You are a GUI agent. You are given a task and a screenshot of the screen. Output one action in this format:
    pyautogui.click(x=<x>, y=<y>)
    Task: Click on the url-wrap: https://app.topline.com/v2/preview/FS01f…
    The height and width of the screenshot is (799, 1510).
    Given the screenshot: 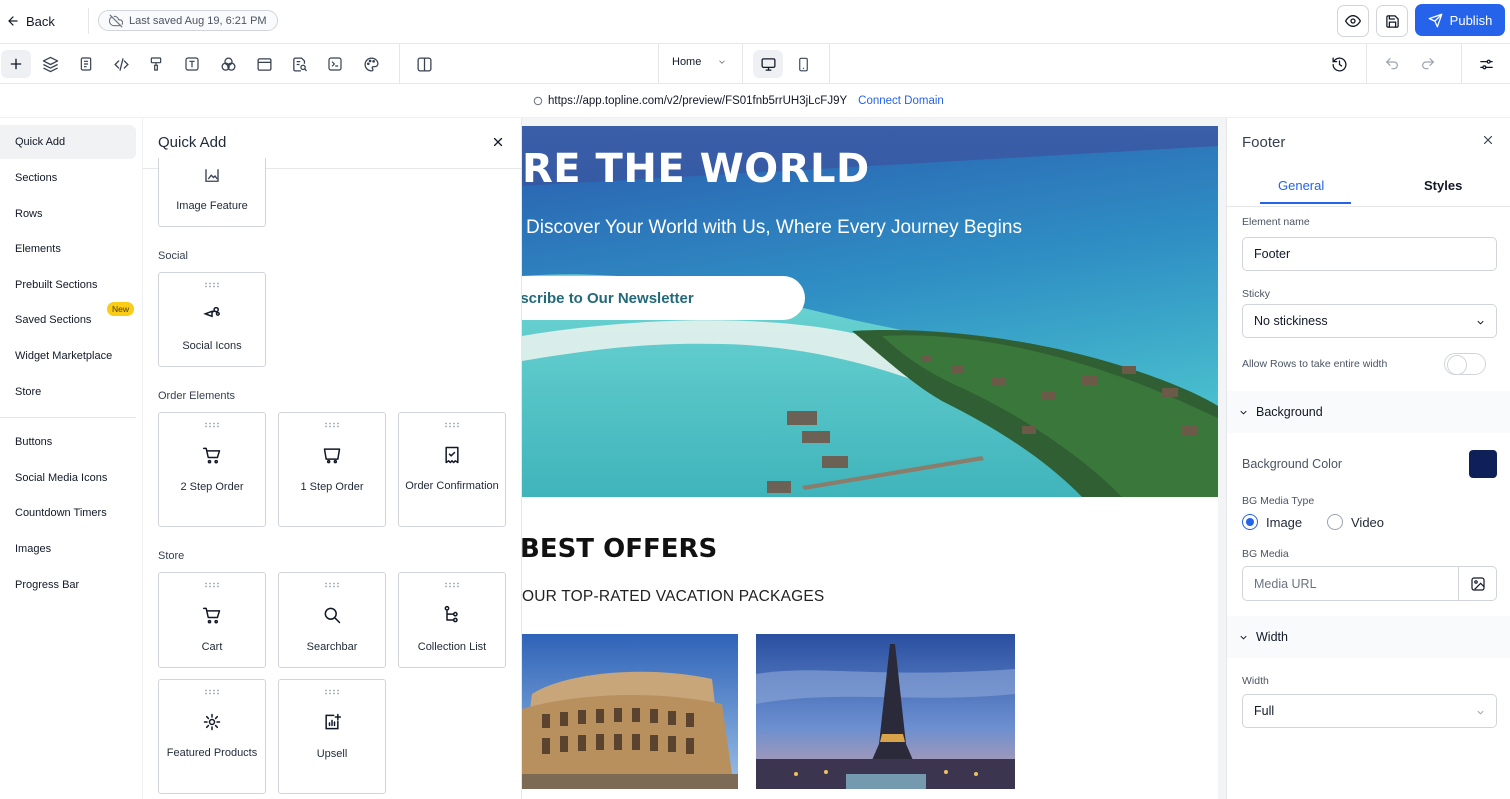 What is the action you would take?
    pyautogui.click(x=738, y=101)
    